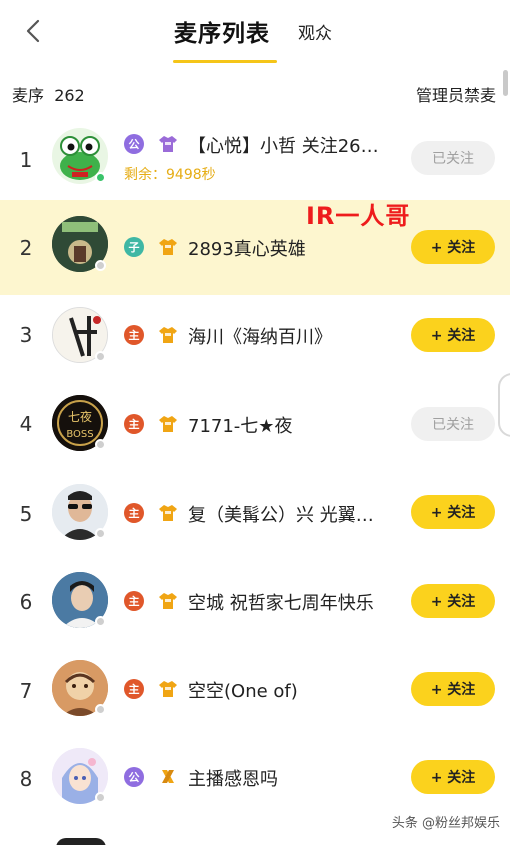  Describe the element at coordinates (233, 779) in the screenshot. I see `user-name: 主播感恩吗` at that location.